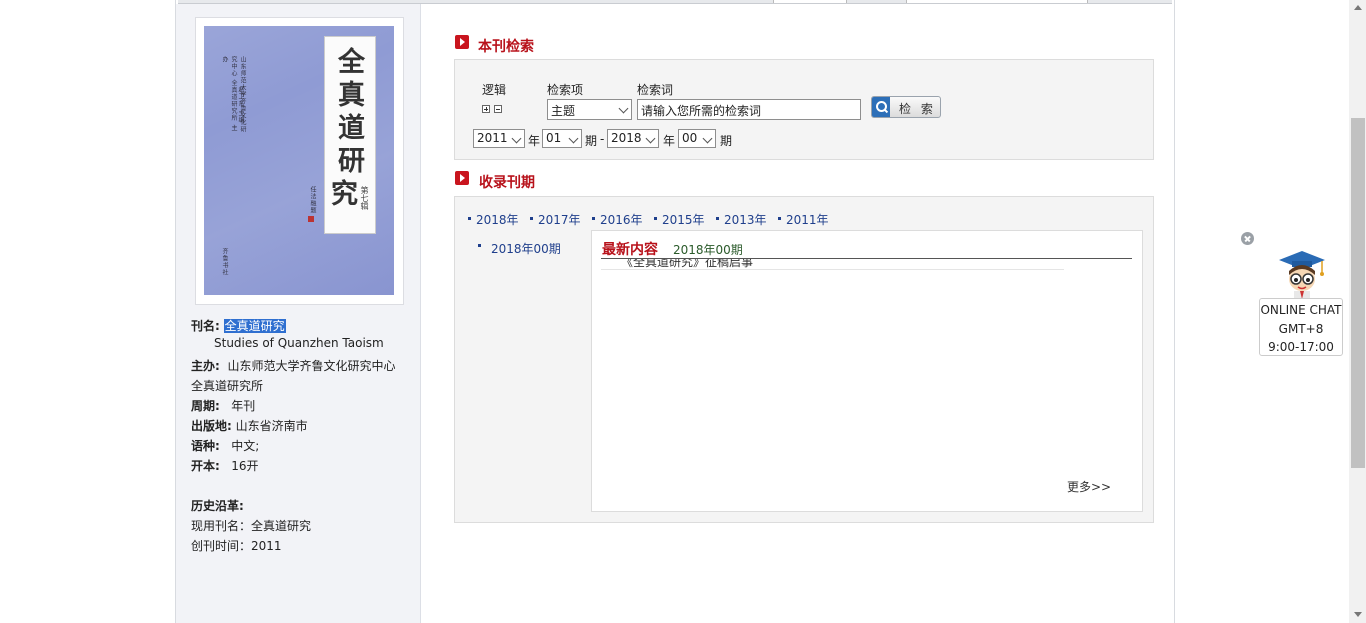 The height and width of the screenshot is (623, 1366). Describe the element at coordinates (917, 109) in the screenshot. I see `search-button-label: 检 索` at that location.